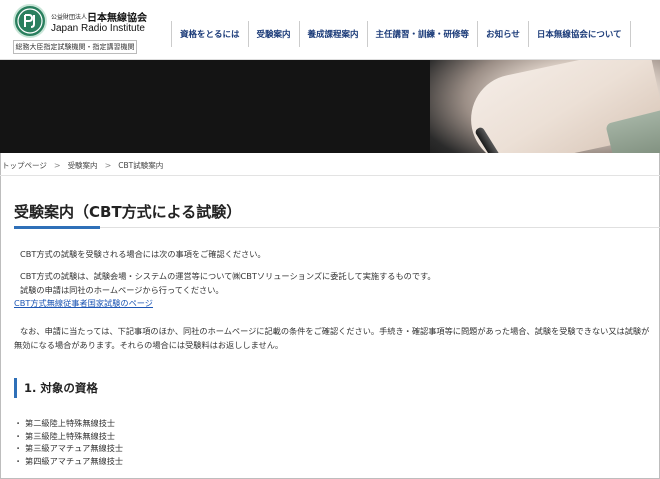 The width and height of the screenshot is (660, 479). I want to click on breadcrumb-current: CBT試験案内, so click(141, 165).